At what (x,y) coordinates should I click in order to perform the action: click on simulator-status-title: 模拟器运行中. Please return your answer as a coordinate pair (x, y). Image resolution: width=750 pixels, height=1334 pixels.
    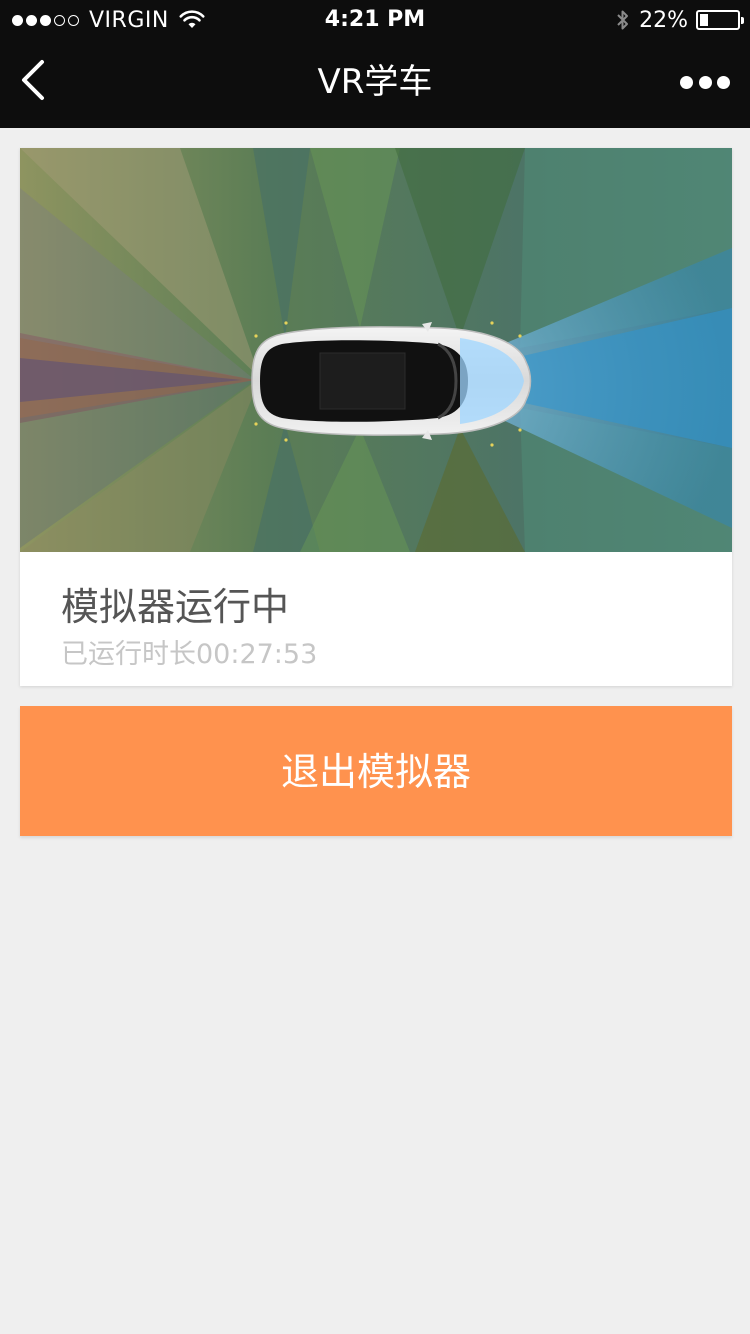
    Looking at the image, I should click on (175, 607).